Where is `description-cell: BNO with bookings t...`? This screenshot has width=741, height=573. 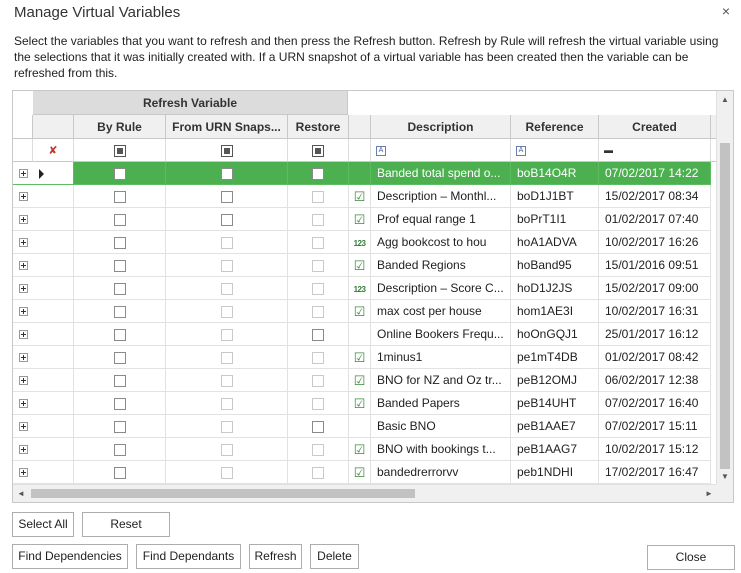 description-cell: BNO with bookings t... is located at coordinates (441, 449).